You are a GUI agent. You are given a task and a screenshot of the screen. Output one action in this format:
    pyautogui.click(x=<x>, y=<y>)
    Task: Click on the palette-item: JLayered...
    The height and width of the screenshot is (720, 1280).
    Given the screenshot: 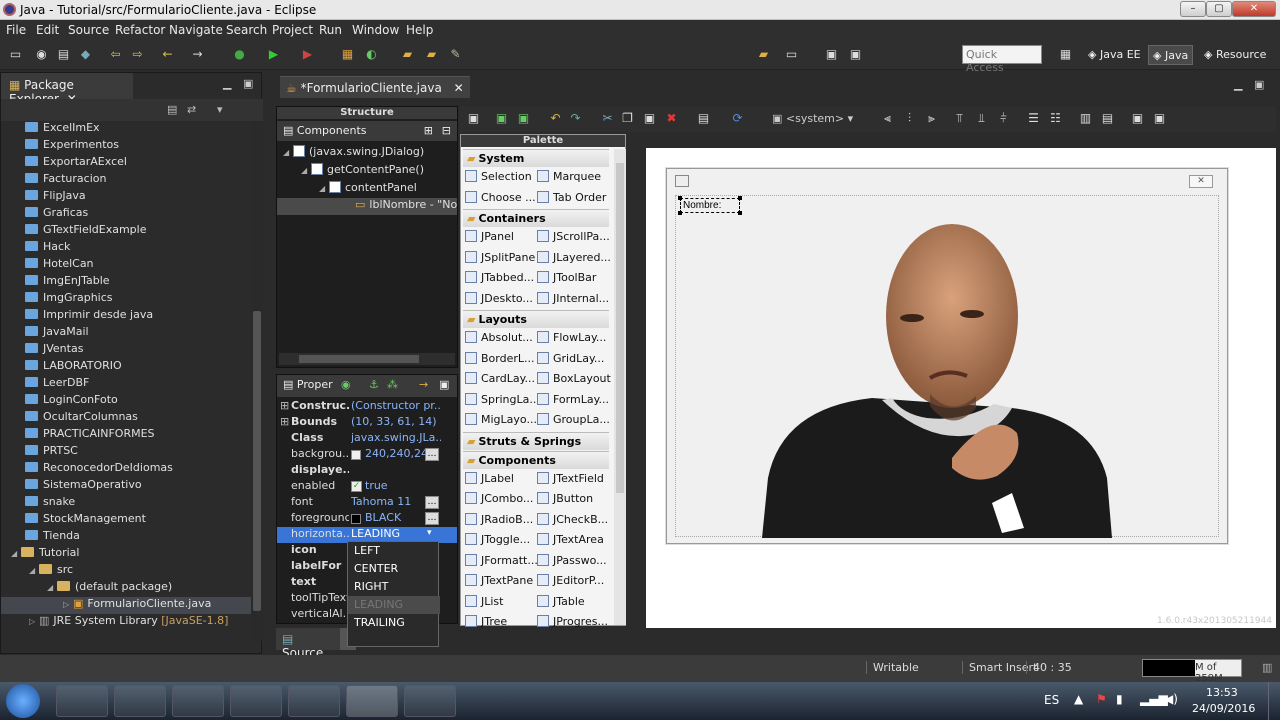 What is the action you would take?
    pyautogui.click(x=574, y=260)
    